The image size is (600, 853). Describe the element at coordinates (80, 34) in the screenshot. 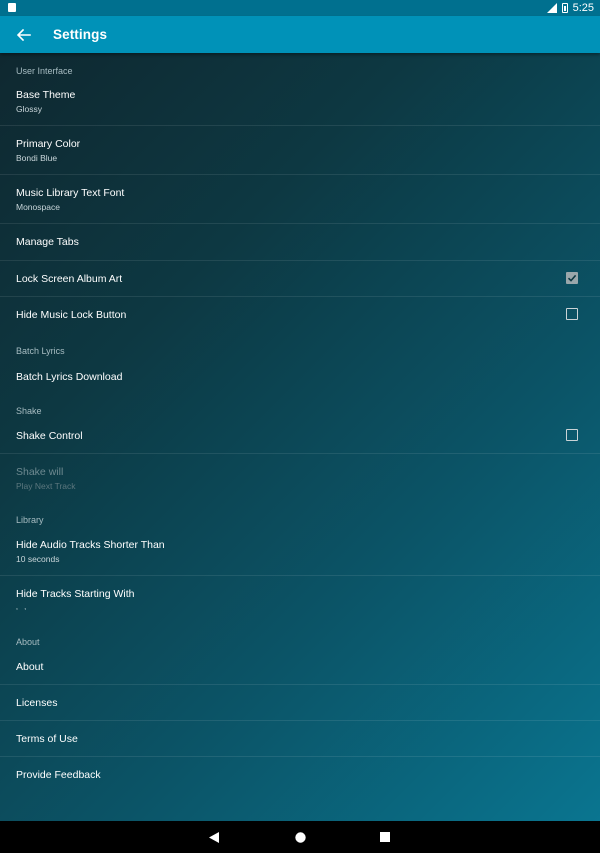

I see `page-title: Settings` at that location.